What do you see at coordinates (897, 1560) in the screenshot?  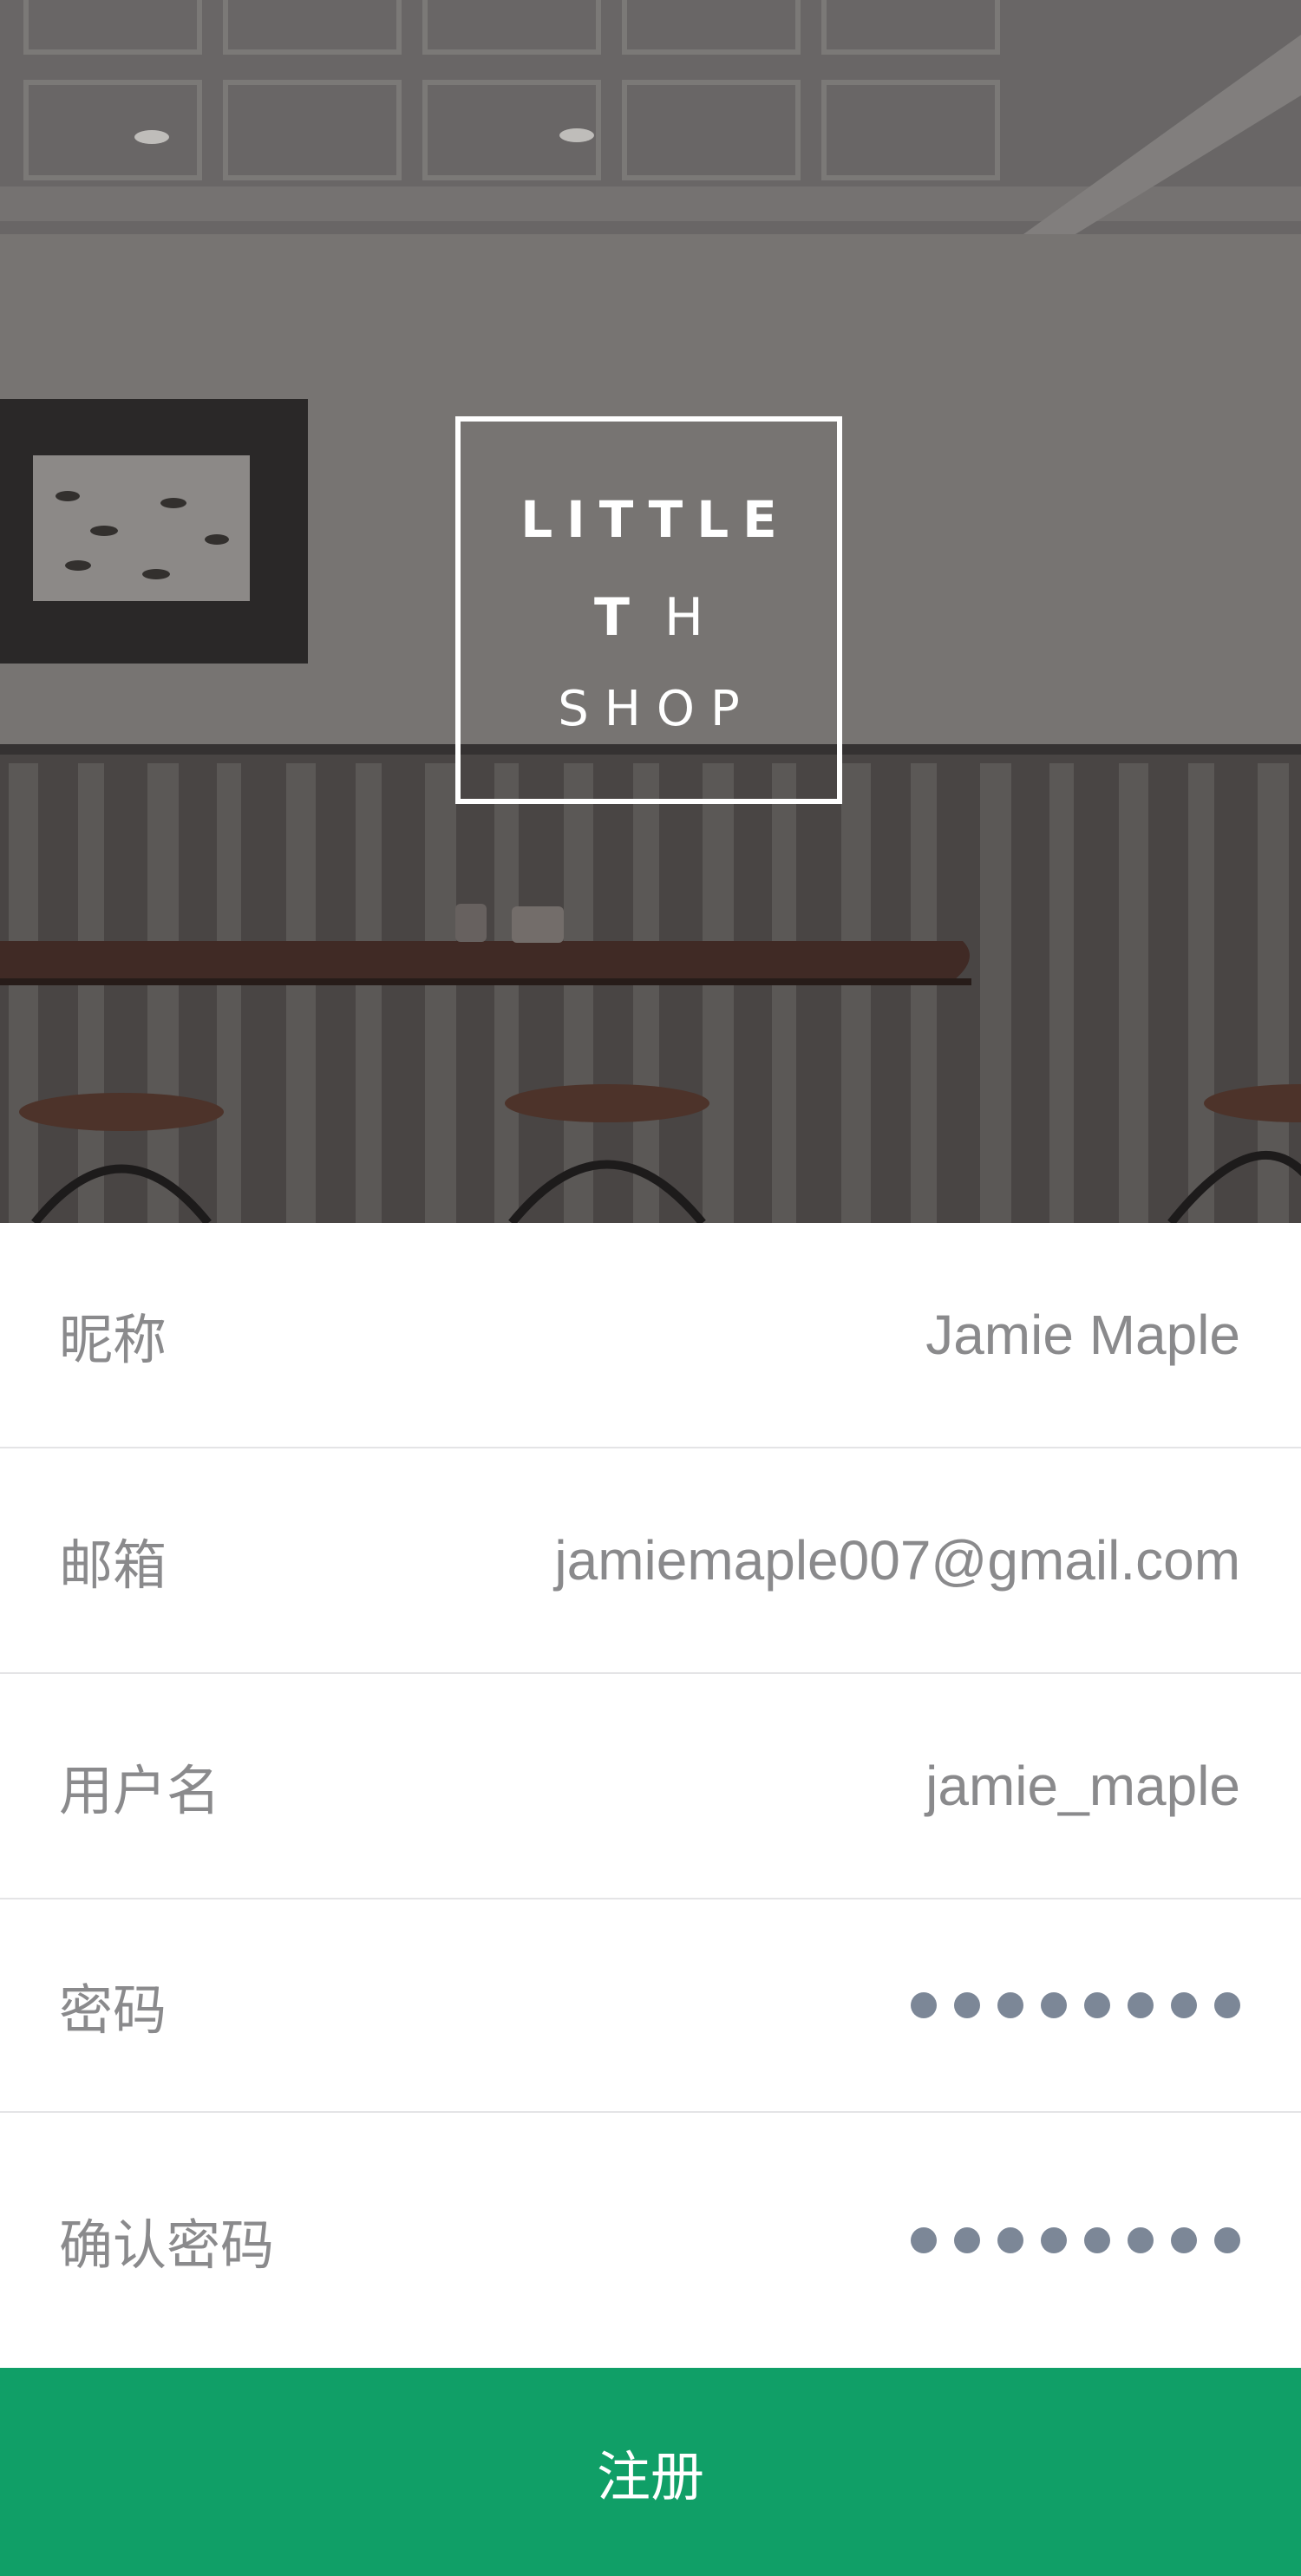 I see `email-value: jamiemaple007@gmail.com` at bounding box center [897, 1560].